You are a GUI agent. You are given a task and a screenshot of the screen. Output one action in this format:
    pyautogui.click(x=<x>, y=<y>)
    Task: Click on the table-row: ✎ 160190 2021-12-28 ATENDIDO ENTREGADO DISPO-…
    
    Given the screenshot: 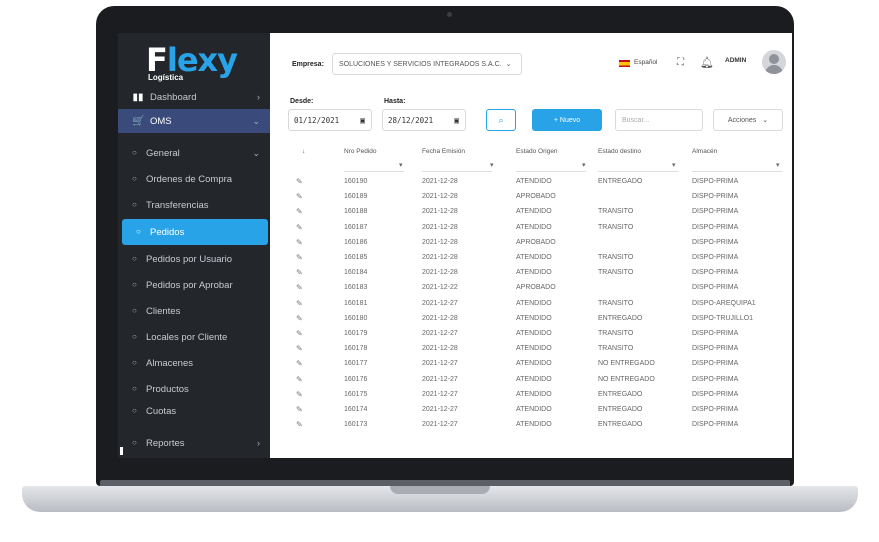 What is the action you would take?
    pyautogui.click(x=536, y=182)
    